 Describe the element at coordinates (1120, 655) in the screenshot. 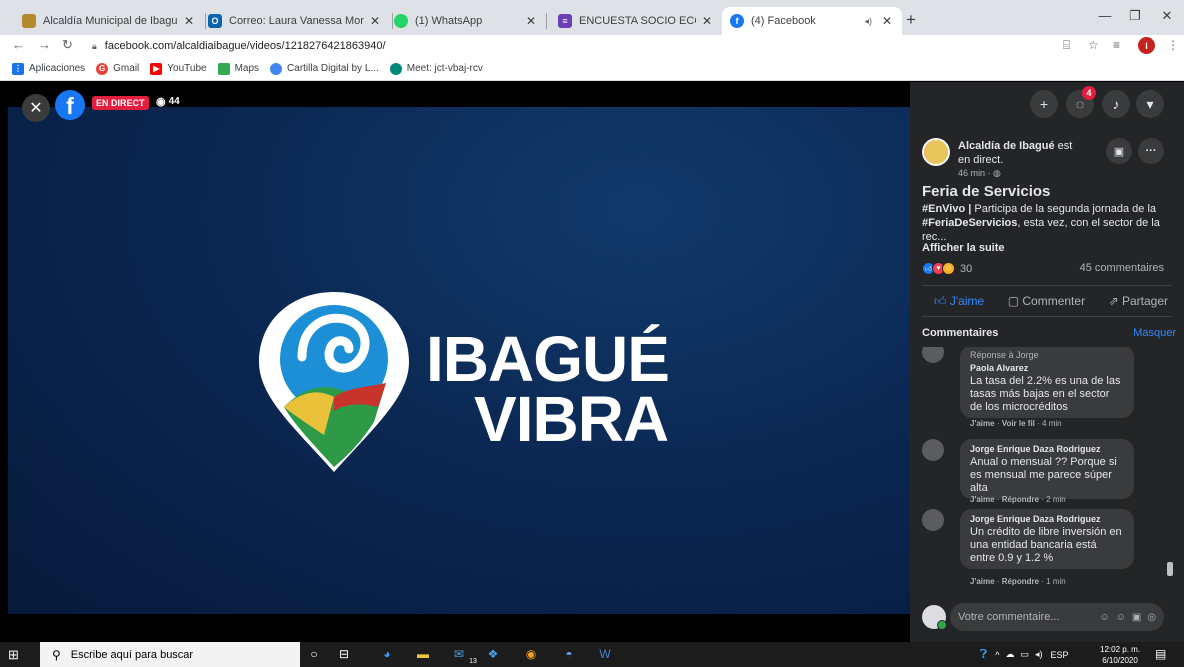

I see `clock: 12:02 p. m. 6/10/2020` at that location.